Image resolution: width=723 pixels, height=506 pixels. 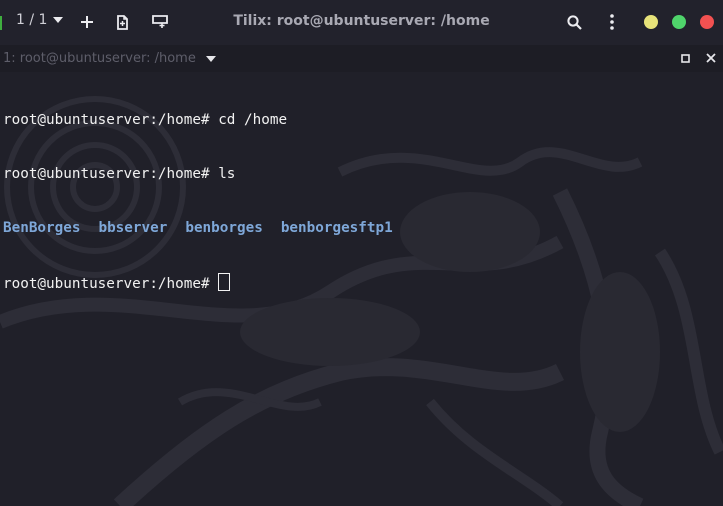 I want to click on add-terminal-down-button, so click(x=160, y=22).